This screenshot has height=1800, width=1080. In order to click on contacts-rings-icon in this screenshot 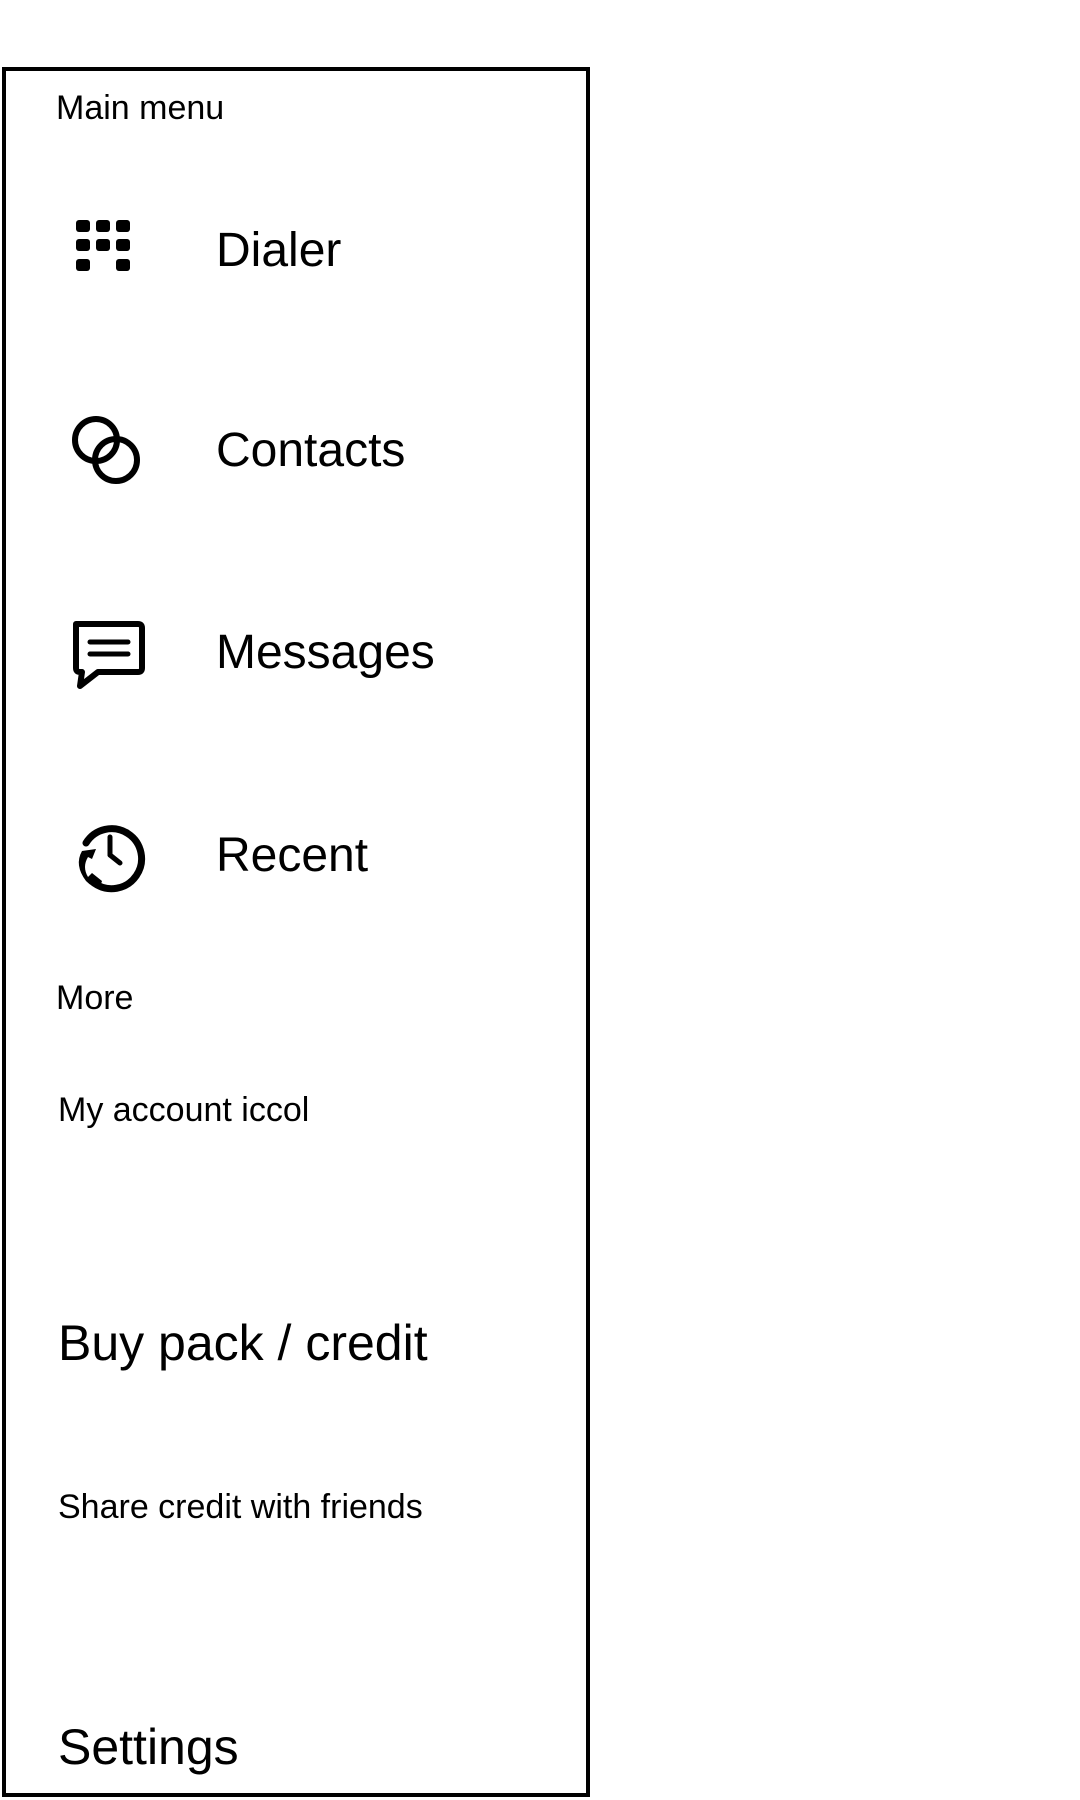, I will do `click(107, 451)`.